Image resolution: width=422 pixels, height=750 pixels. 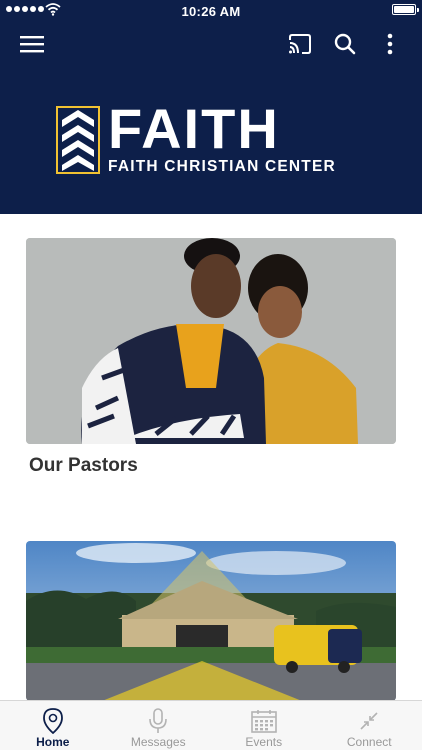 What do you see at coordinates (222, 166) in the screenshot?
I see `logo-subtitle: FAITH CHRISTIAN CENTER` at bounding box center [222, 166].